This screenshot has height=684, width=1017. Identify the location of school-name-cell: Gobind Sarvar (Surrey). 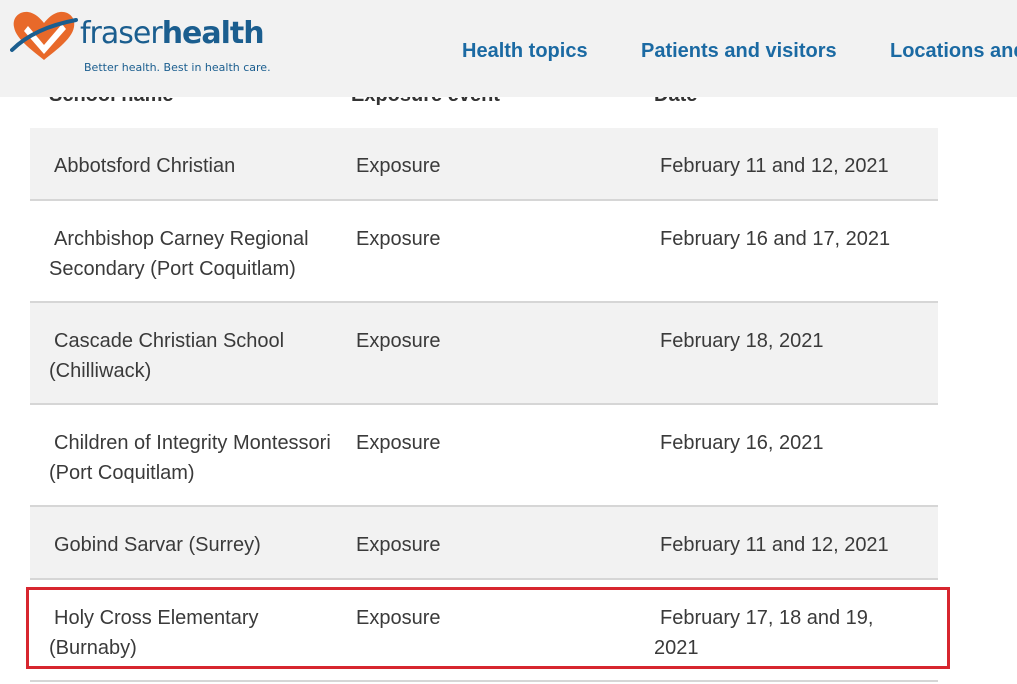
(157, 545).